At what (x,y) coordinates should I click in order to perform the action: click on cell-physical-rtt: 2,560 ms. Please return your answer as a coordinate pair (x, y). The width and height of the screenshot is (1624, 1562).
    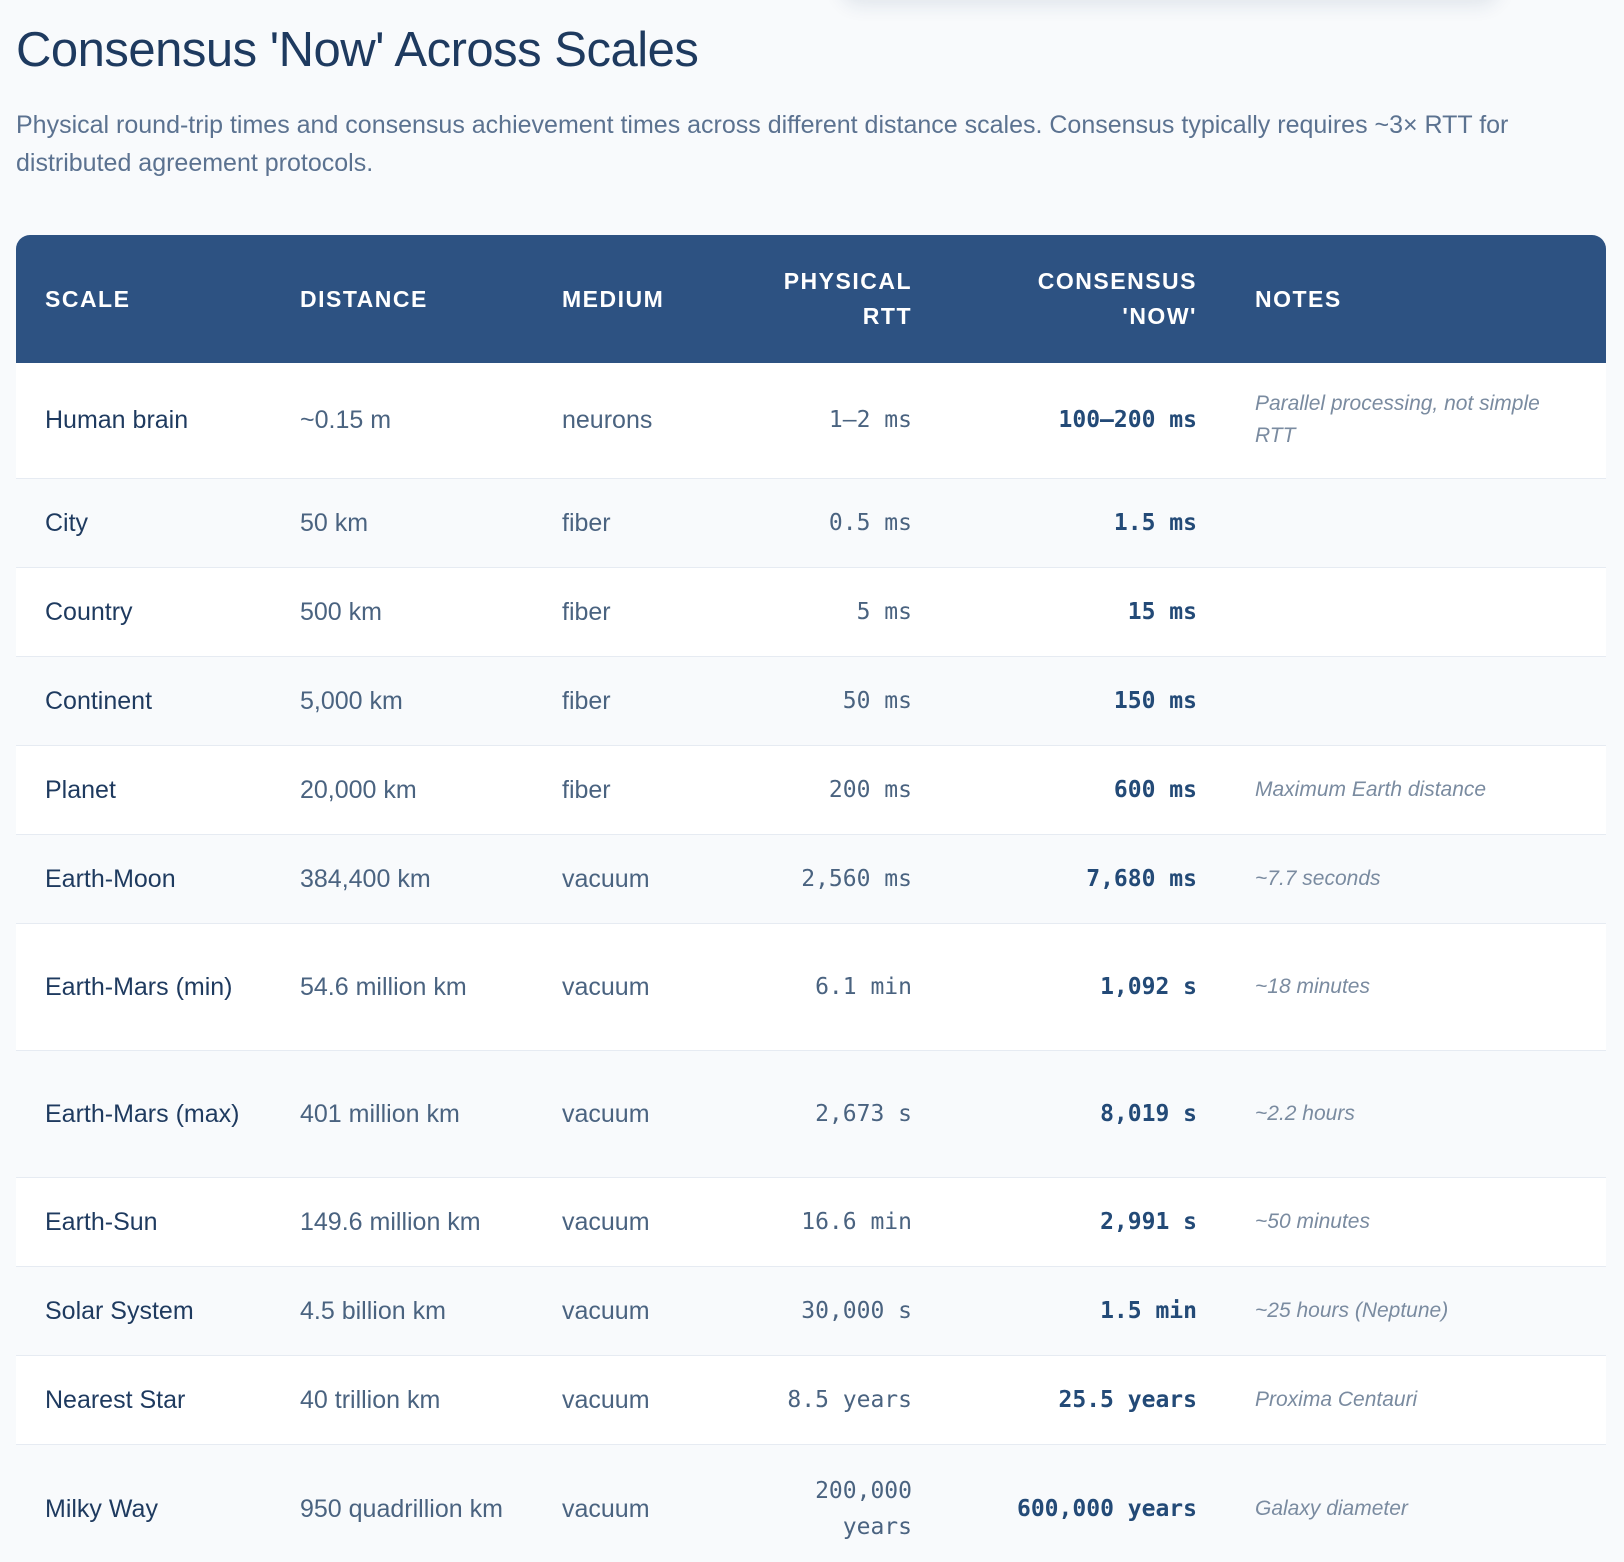
    Looking at the image, I should click on (856, 878).